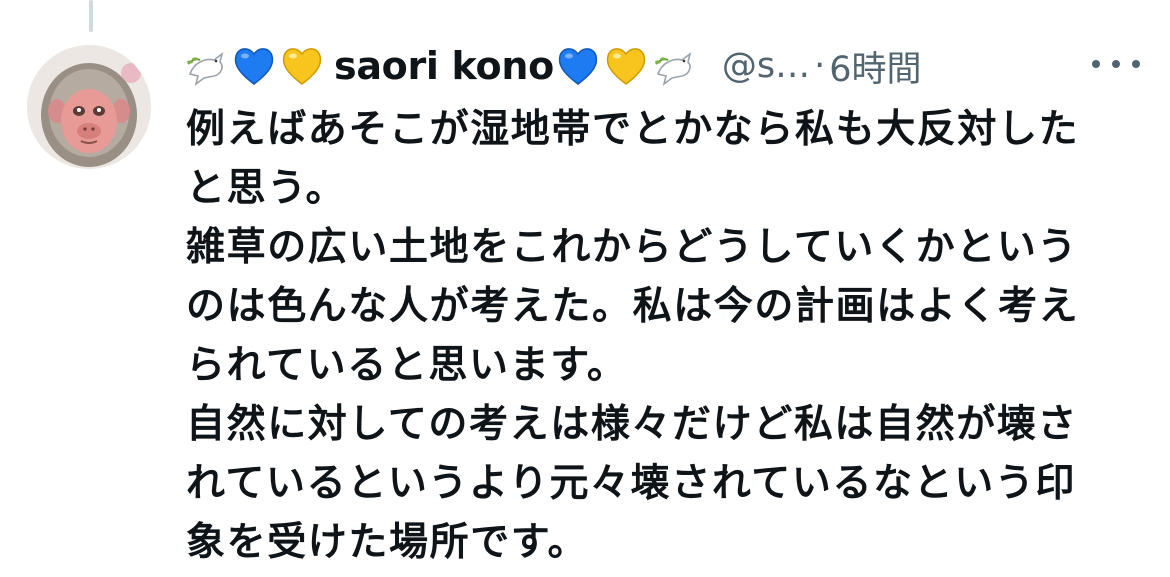 Image resolution: width=1170 pixels, height=577 pixels. Describe the element at coordinates (633, 306) in the screenshot. I see `post-text-line: のは色んな人が考えた。私は今の計画はよく考え` at that location.